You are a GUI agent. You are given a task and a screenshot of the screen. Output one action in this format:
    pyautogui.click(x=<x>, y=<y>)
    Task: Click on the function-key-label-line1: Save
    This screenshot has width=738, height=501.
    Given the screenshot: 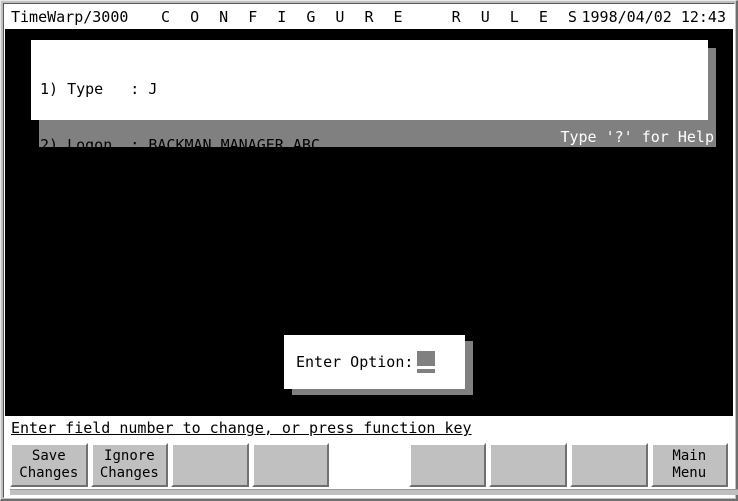 What is the action you would take?
    pyautogui.click(x=48, y=456)
    